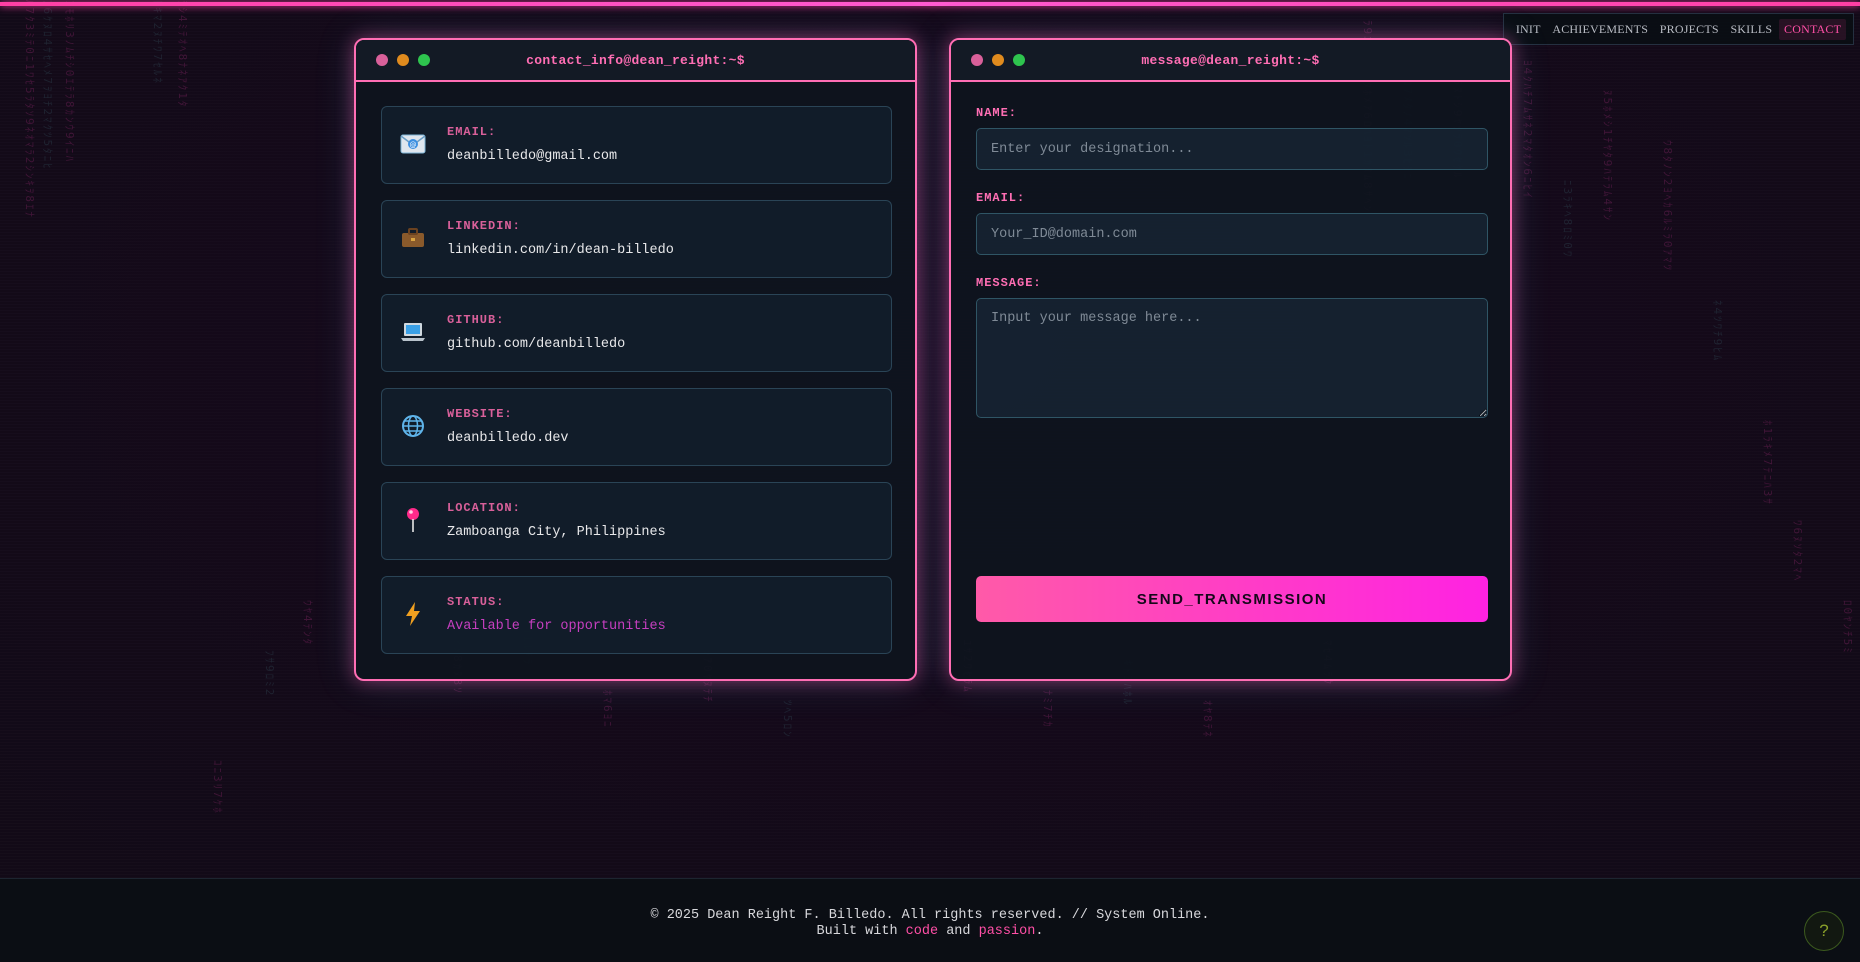  Describe the element at coordinates (1039, 931) in the screenshot. I see `footer-period: .` at that location.